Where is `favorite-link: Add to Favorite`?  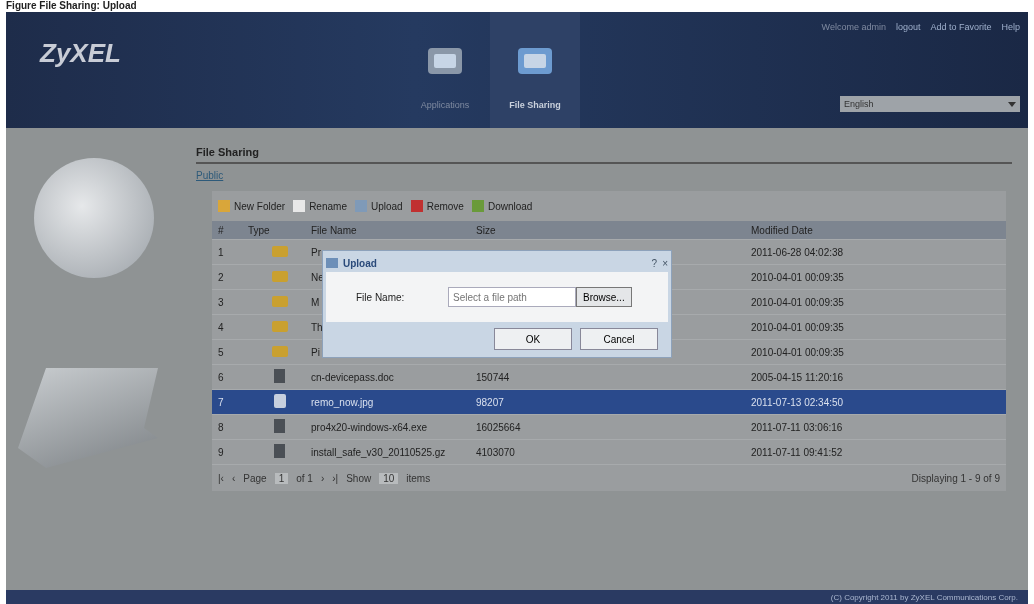
favorite-link: Add to Favorite is located at coordinates (961, 27).